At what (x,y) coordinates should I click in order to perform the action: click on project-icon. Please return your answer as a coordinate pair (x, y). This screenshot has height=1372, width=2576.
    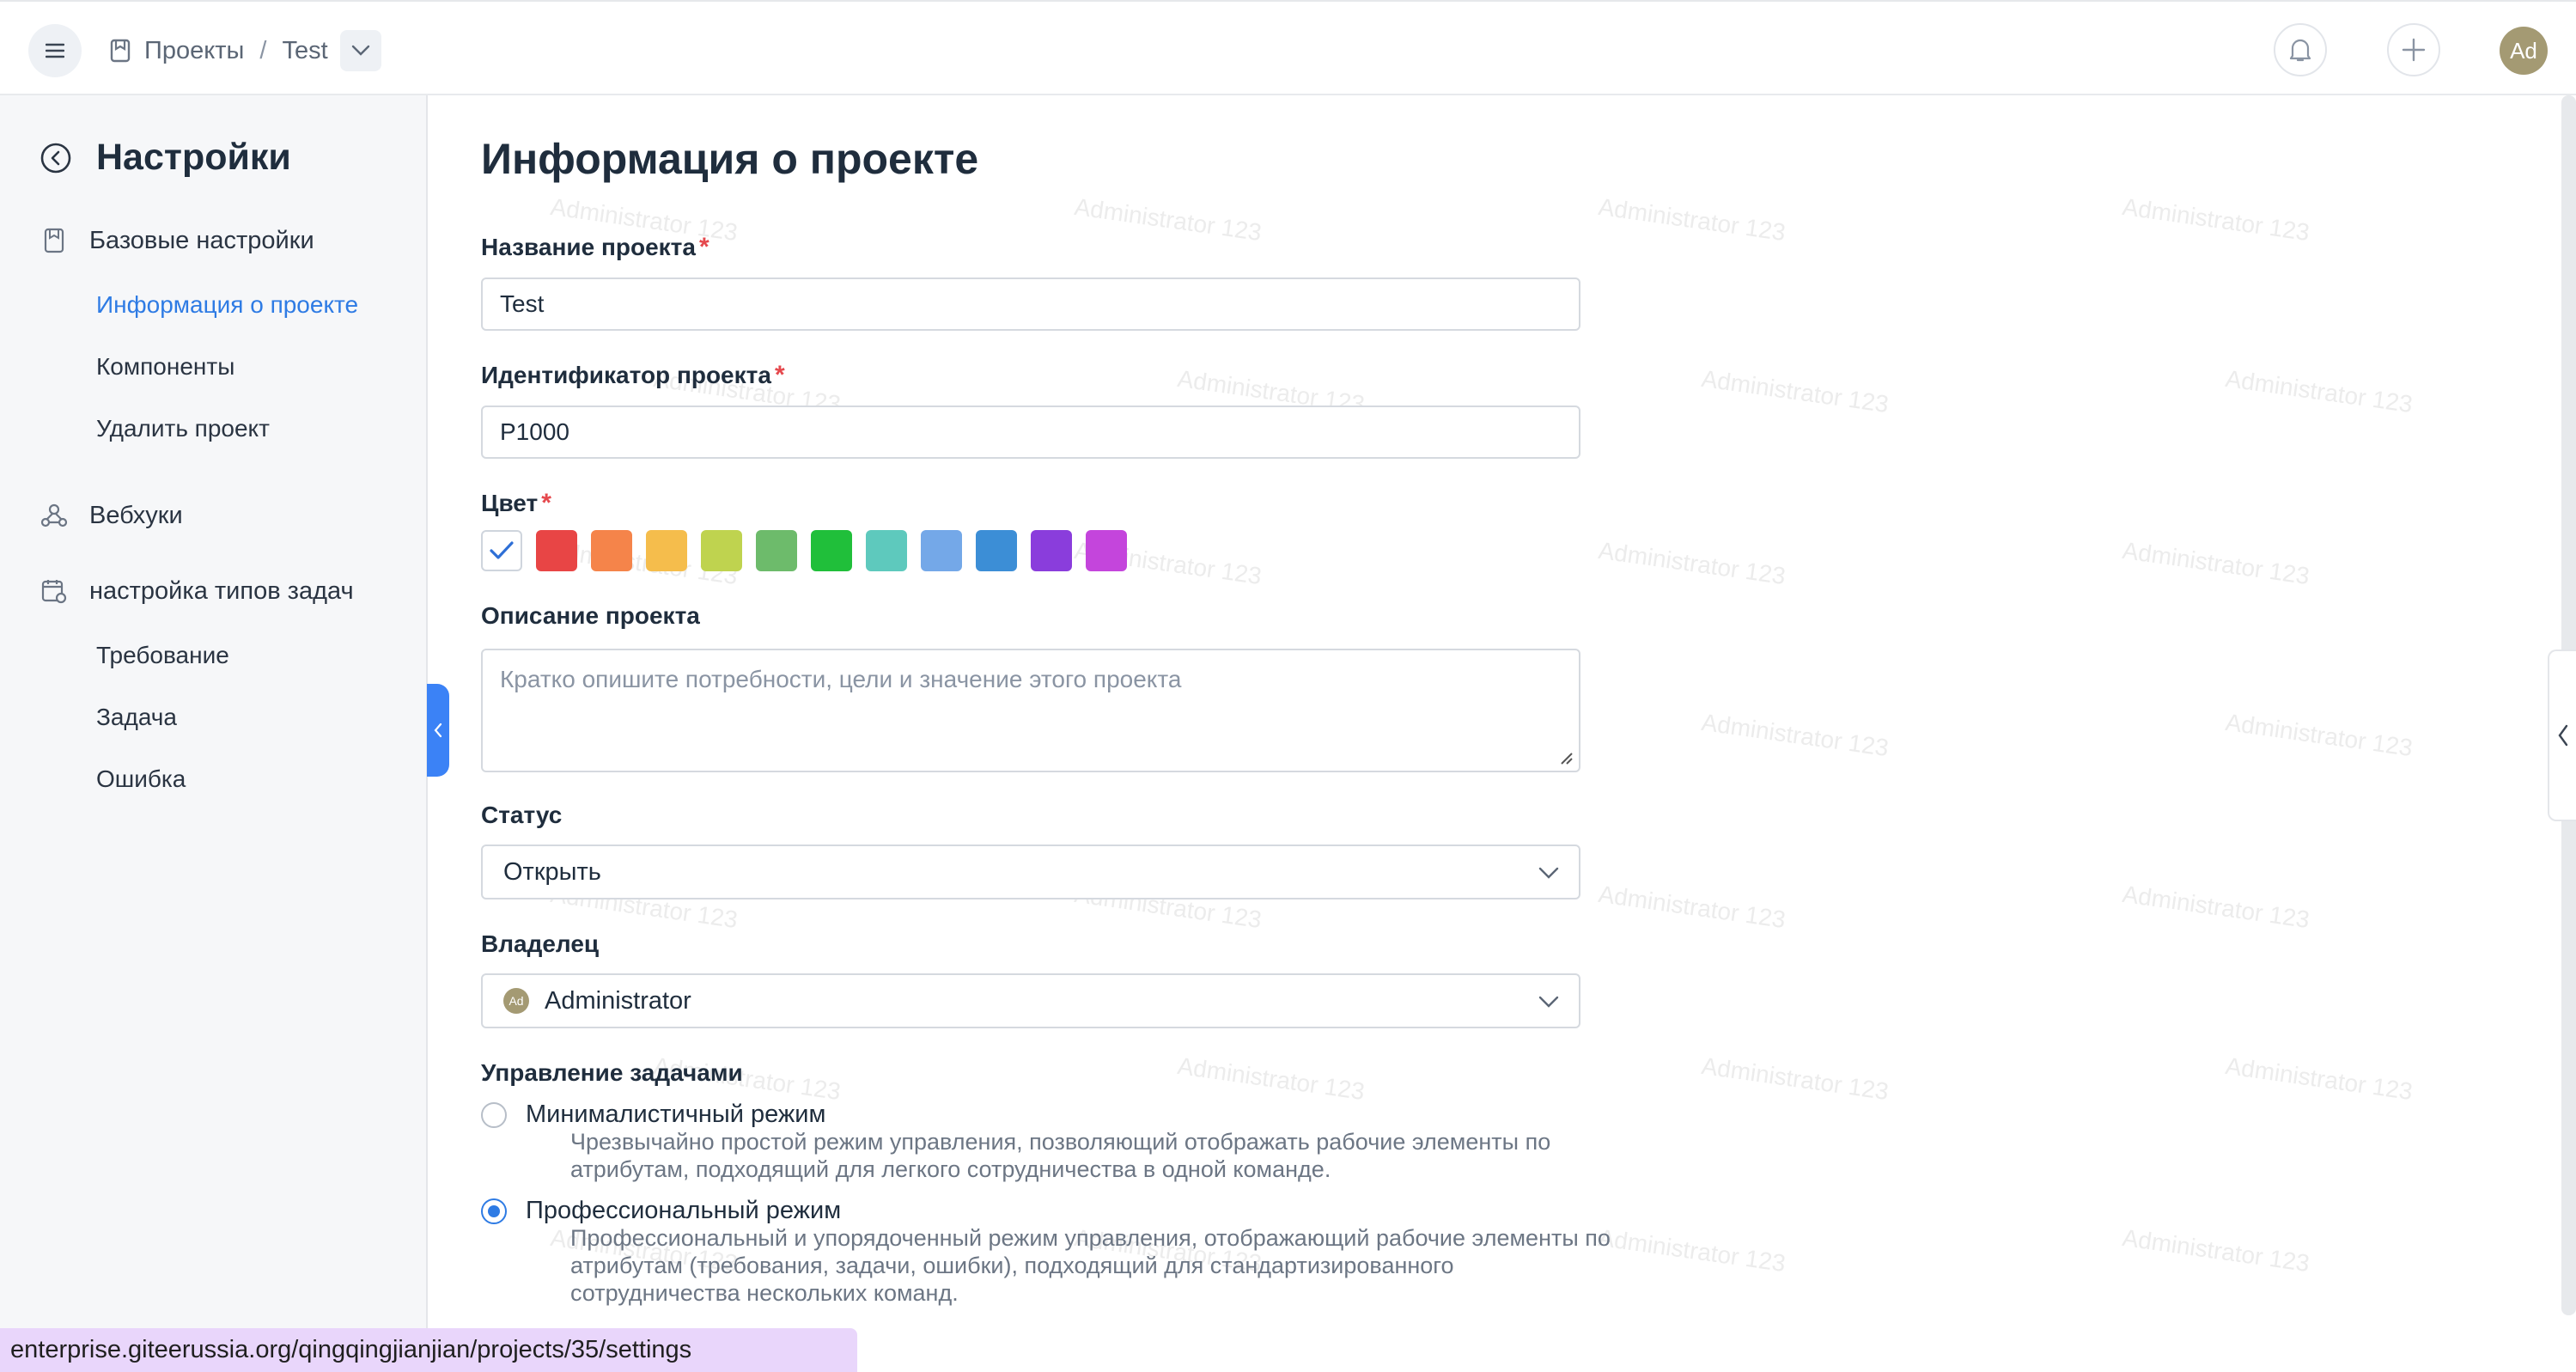
    Looking at the image, I should click on (121, 51).